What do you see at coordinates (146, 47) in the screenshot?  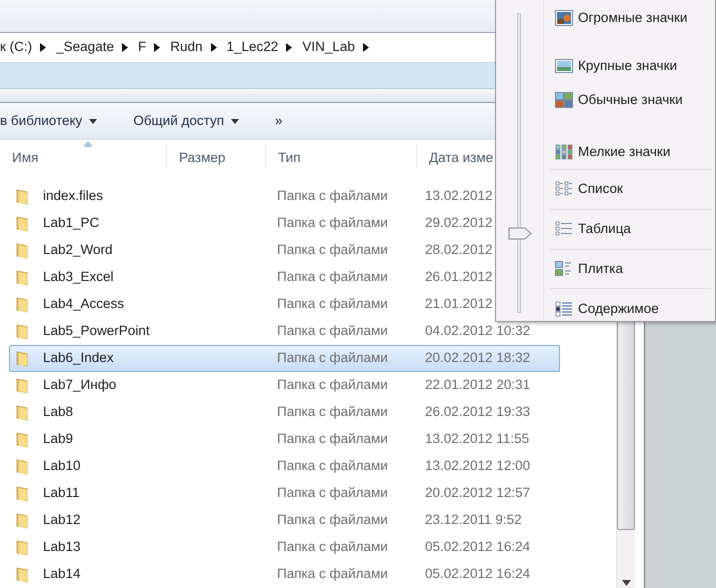 I see `breadcrumb-item: F` at bounding box center [146, 47].